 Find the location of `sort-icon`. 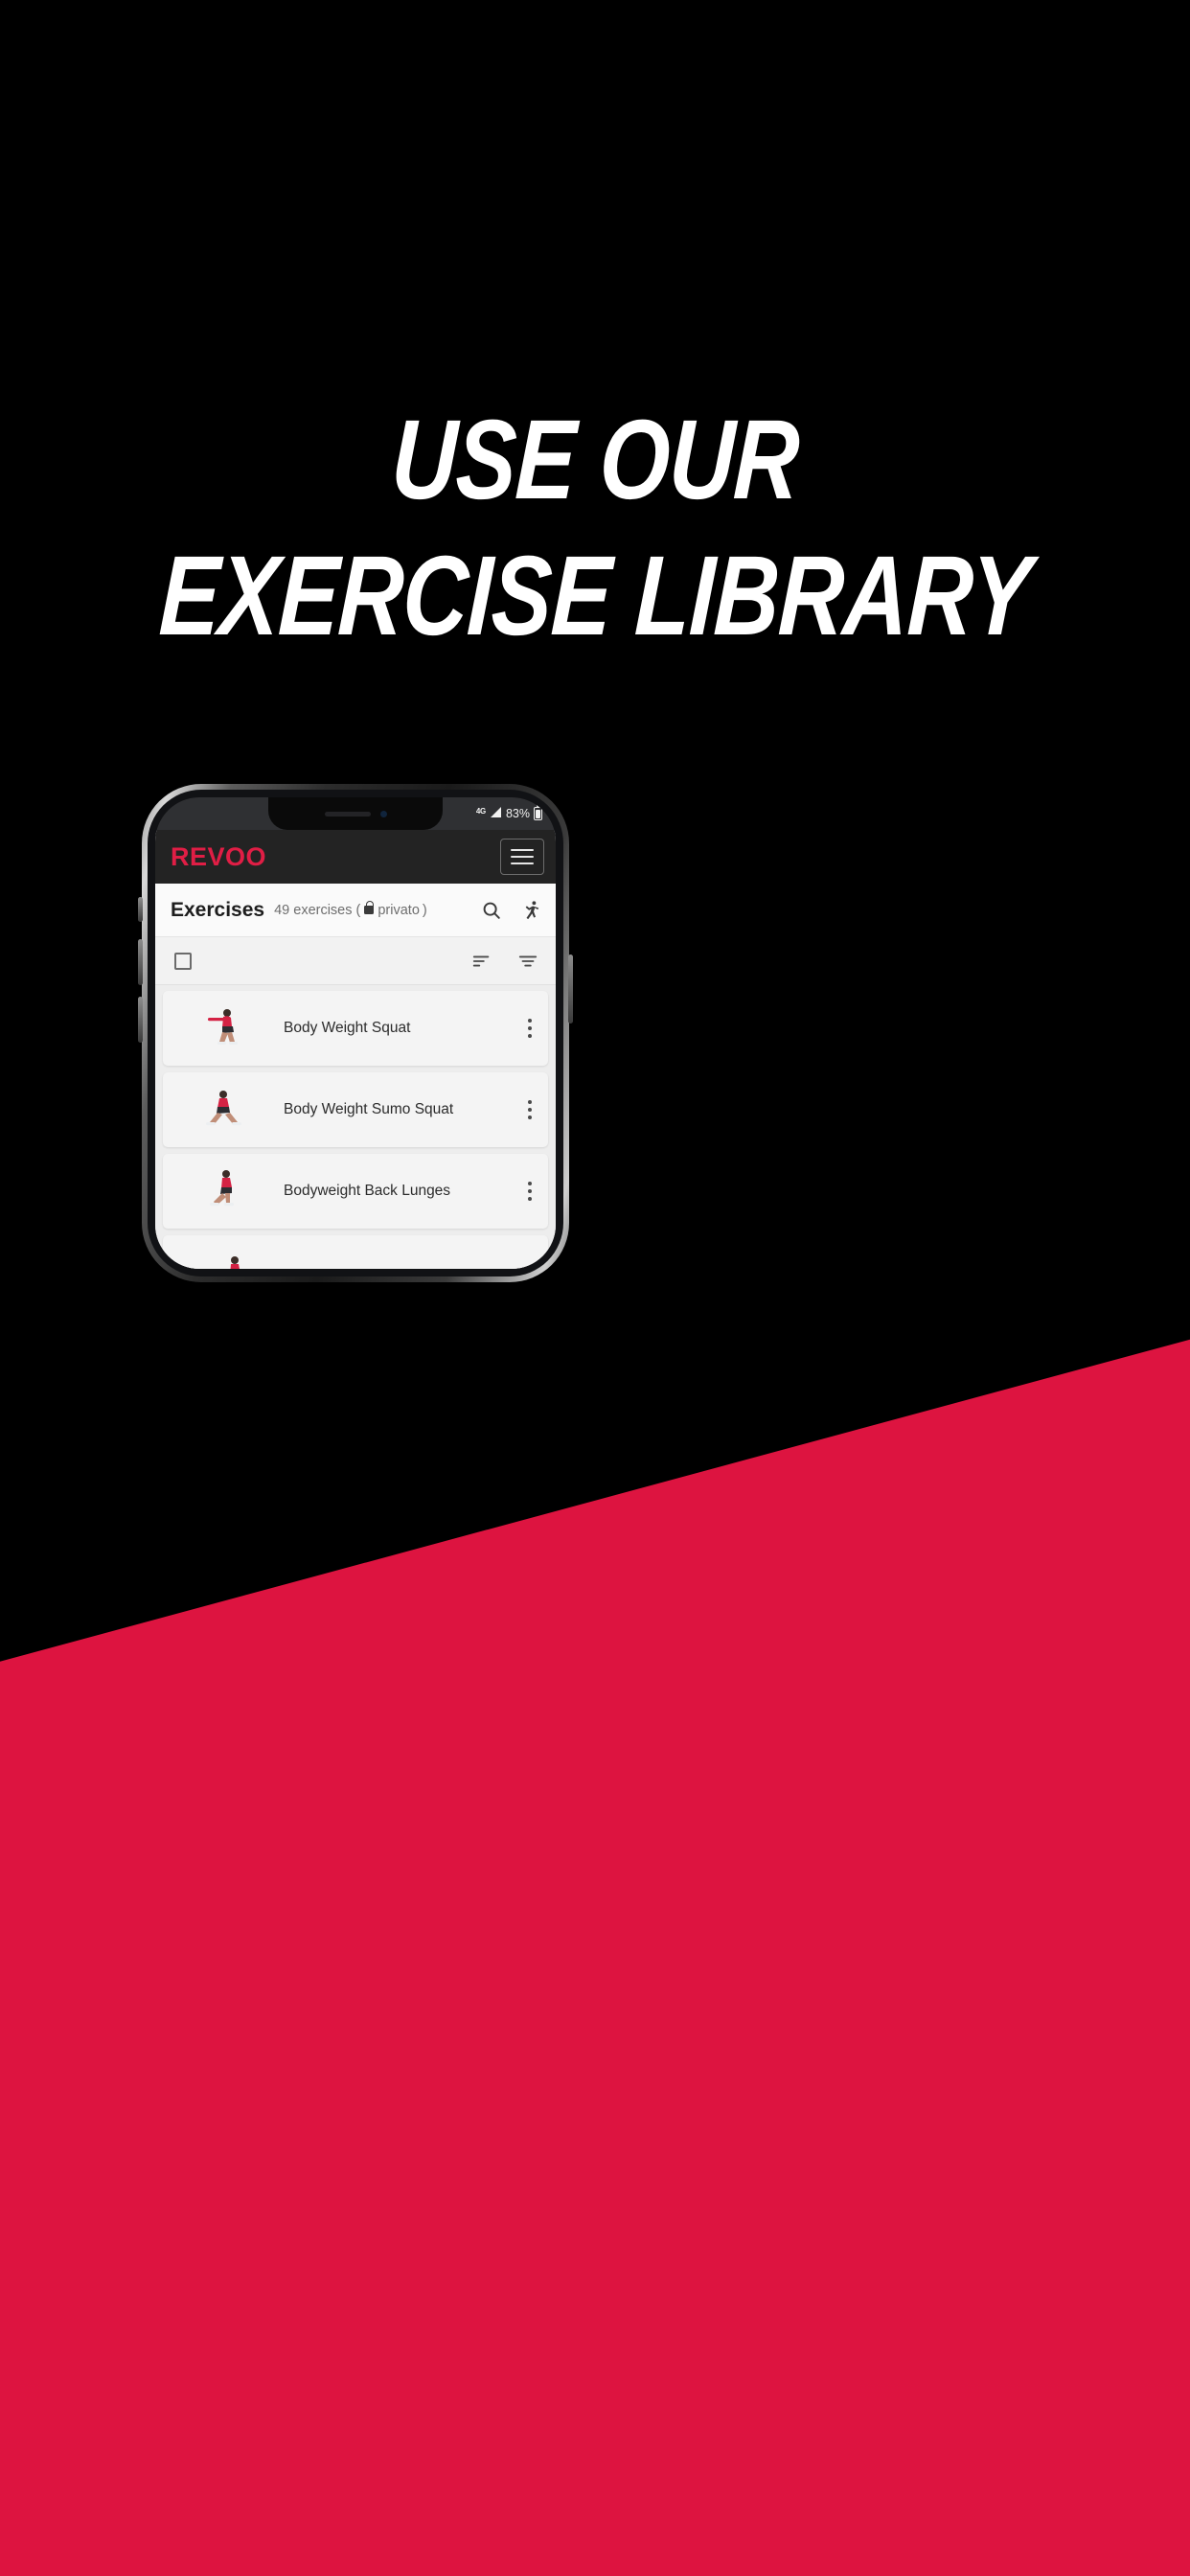

sort-icon is located at coordinates (482, 961).